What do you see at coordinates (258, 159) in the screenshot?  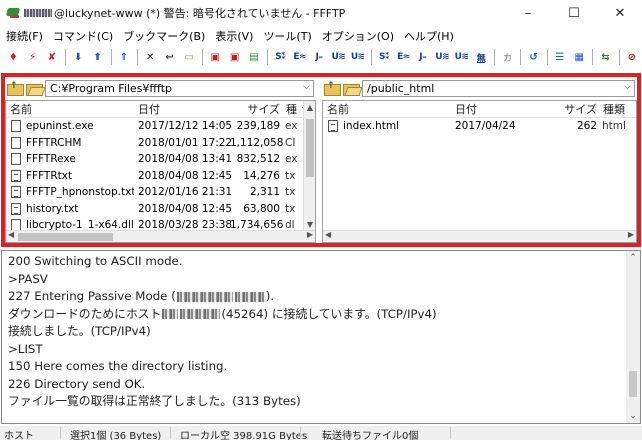 I see `file-size: 832,512` at bounding box center [258, 159].